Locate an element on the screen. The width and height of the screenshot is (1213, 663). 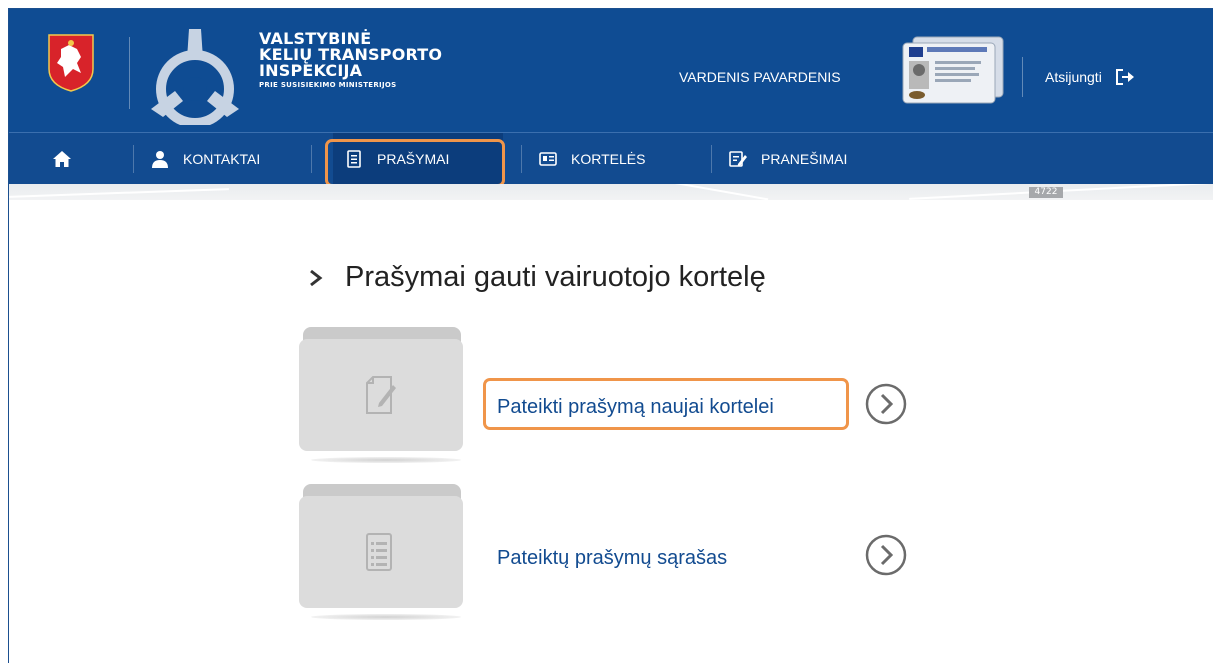
logout-label: Atsijungti is located at coordinates (1073, 77).